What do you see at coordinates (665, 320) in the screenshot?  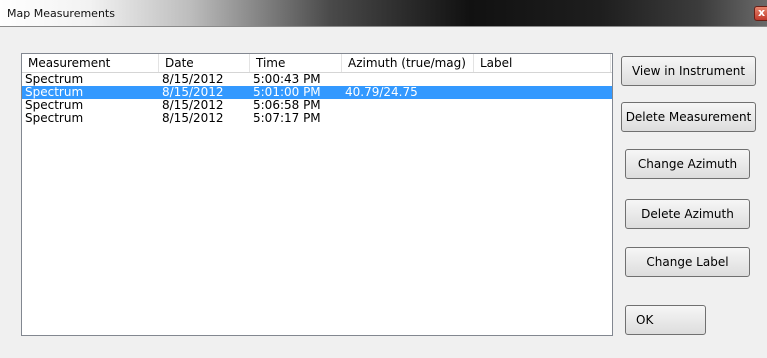 I see `ok-button: OK` at bounding box center [665, 320].